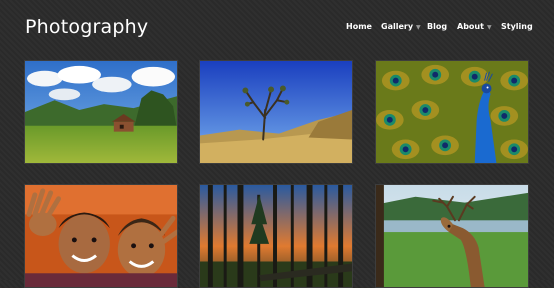 The width and height of the screenshot is (554, 288). I want to click on nav-item-blog: Blog, so click(437, 26).